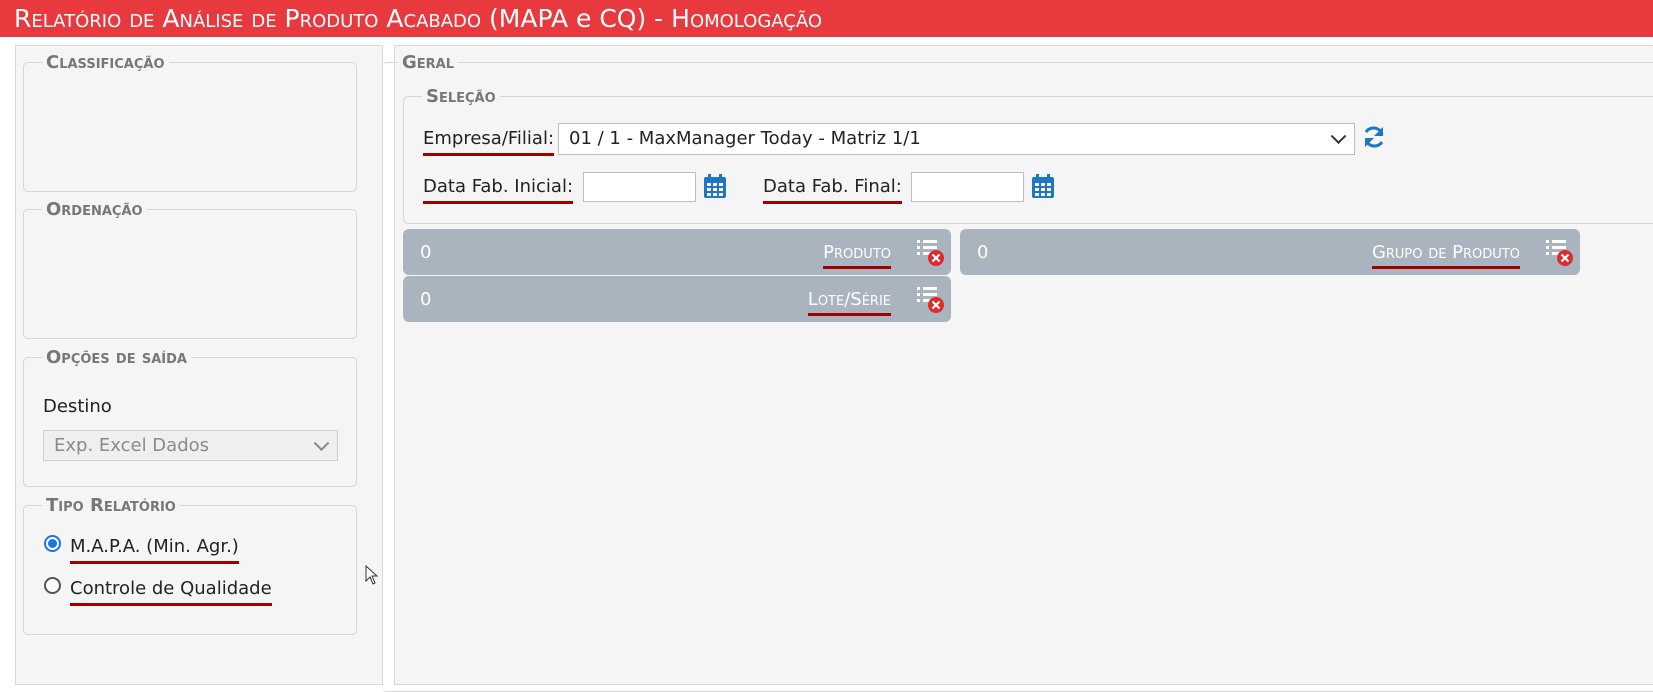  I want to click on refresh-icon, so click(1374, 137).